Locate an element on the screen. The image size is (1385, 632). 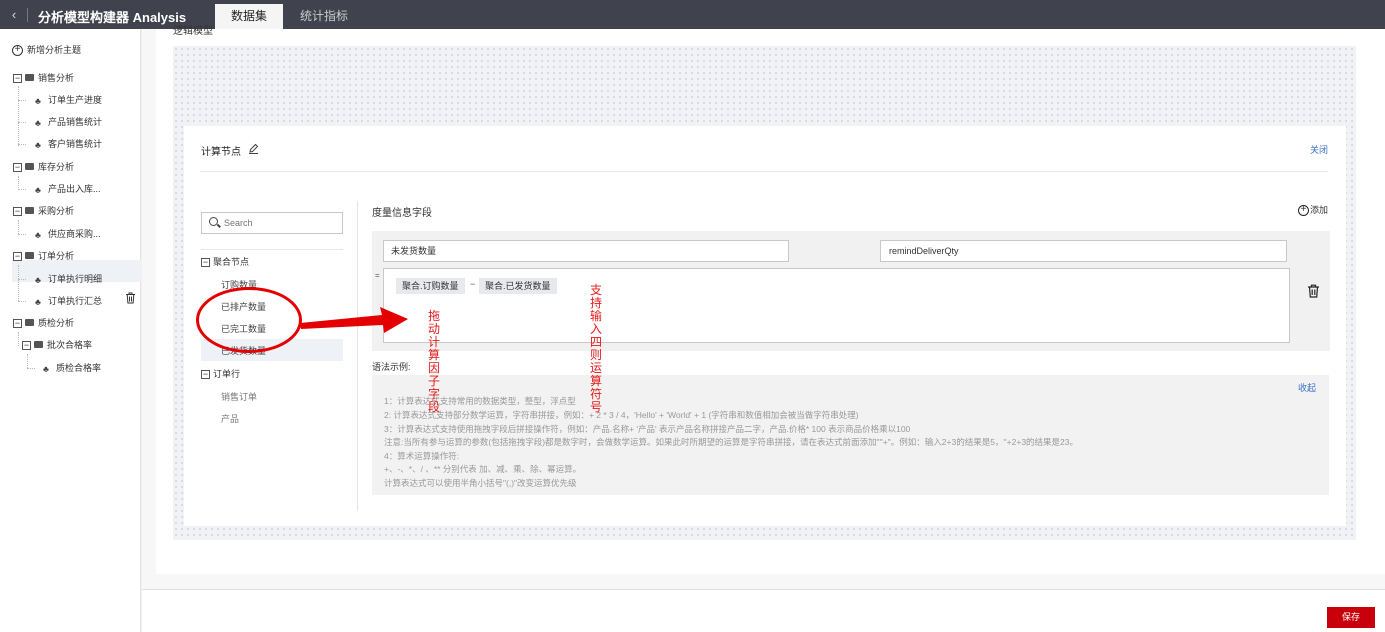
sidebar-folder-order: − 订单分析 is located at coordinates (43, 256).